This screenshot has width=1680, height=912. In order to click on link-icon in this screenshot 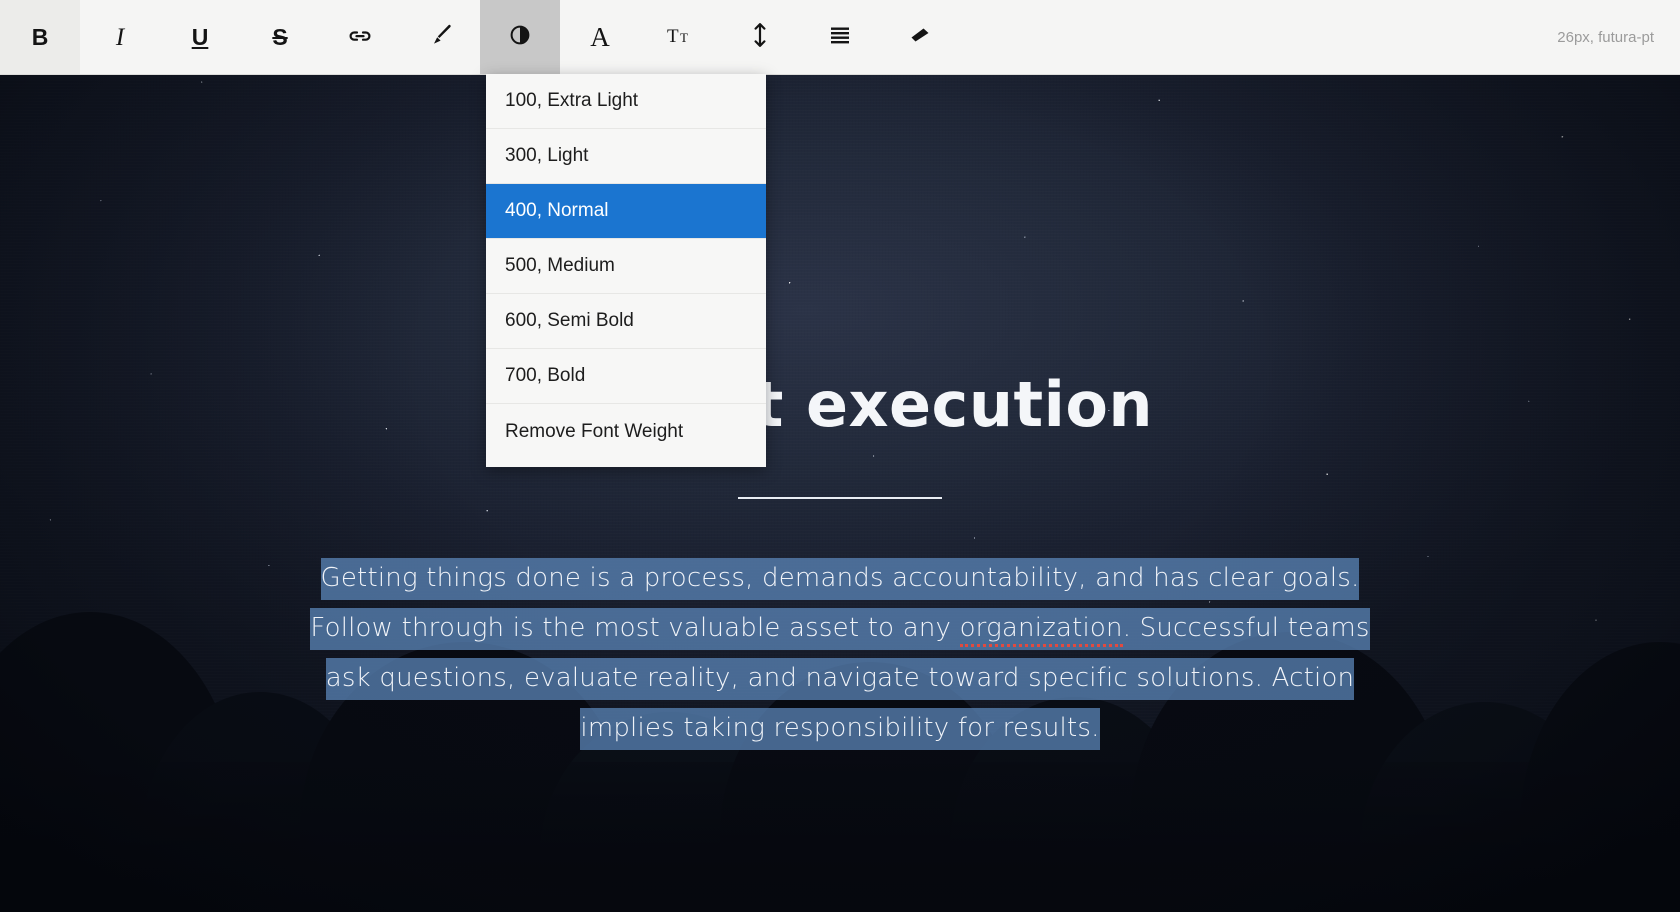, I will do `click(360, 37)`.